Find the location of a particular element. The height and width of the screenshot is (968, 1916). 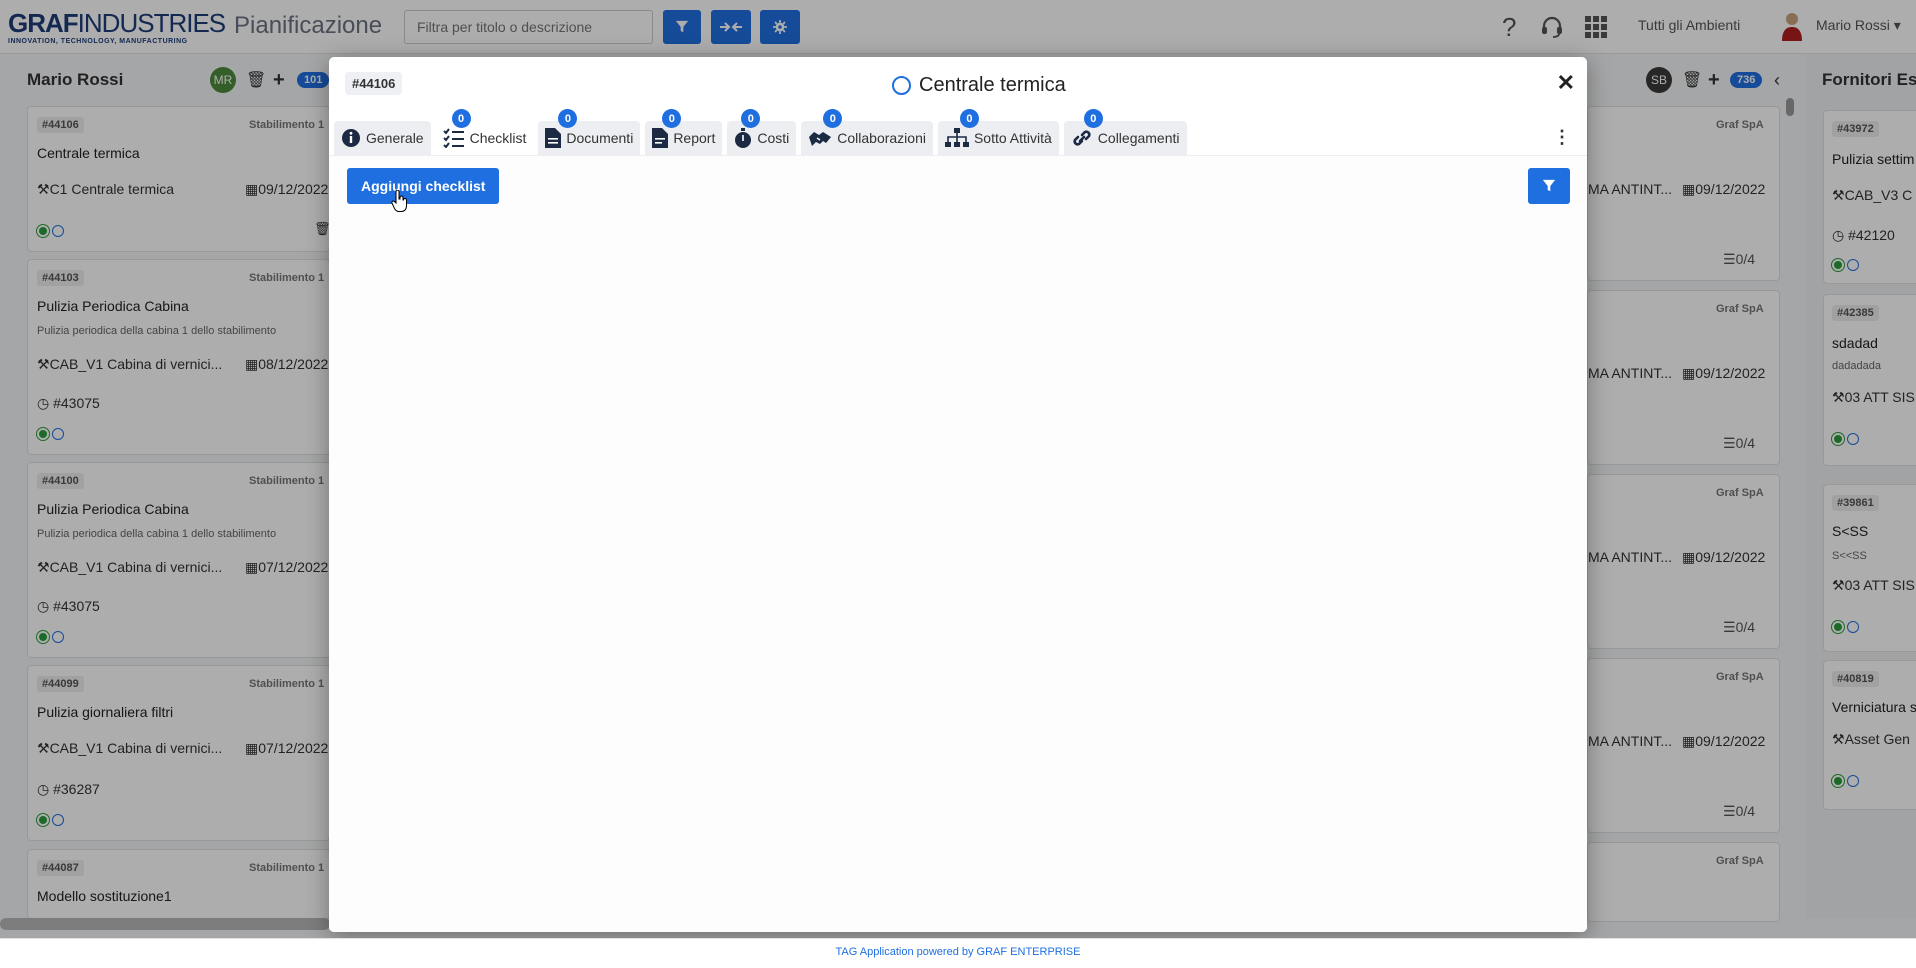

tab-label: Report is located at coordinates (694, 138).